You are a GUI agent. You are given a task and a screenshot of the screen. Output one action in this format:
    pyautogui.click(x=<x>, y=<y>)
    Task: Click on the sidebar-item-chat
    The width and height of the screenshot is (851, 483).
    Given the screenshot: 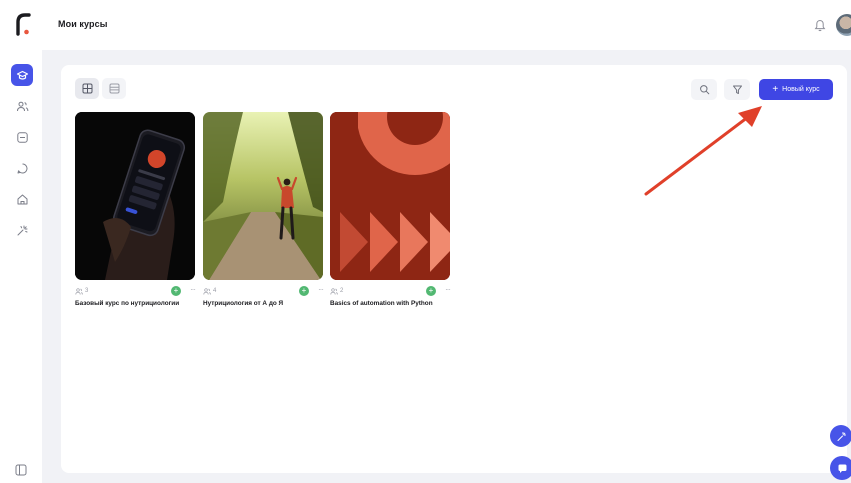 What is the action you would take?
    pyautogui.click(x=22, y=168)
    